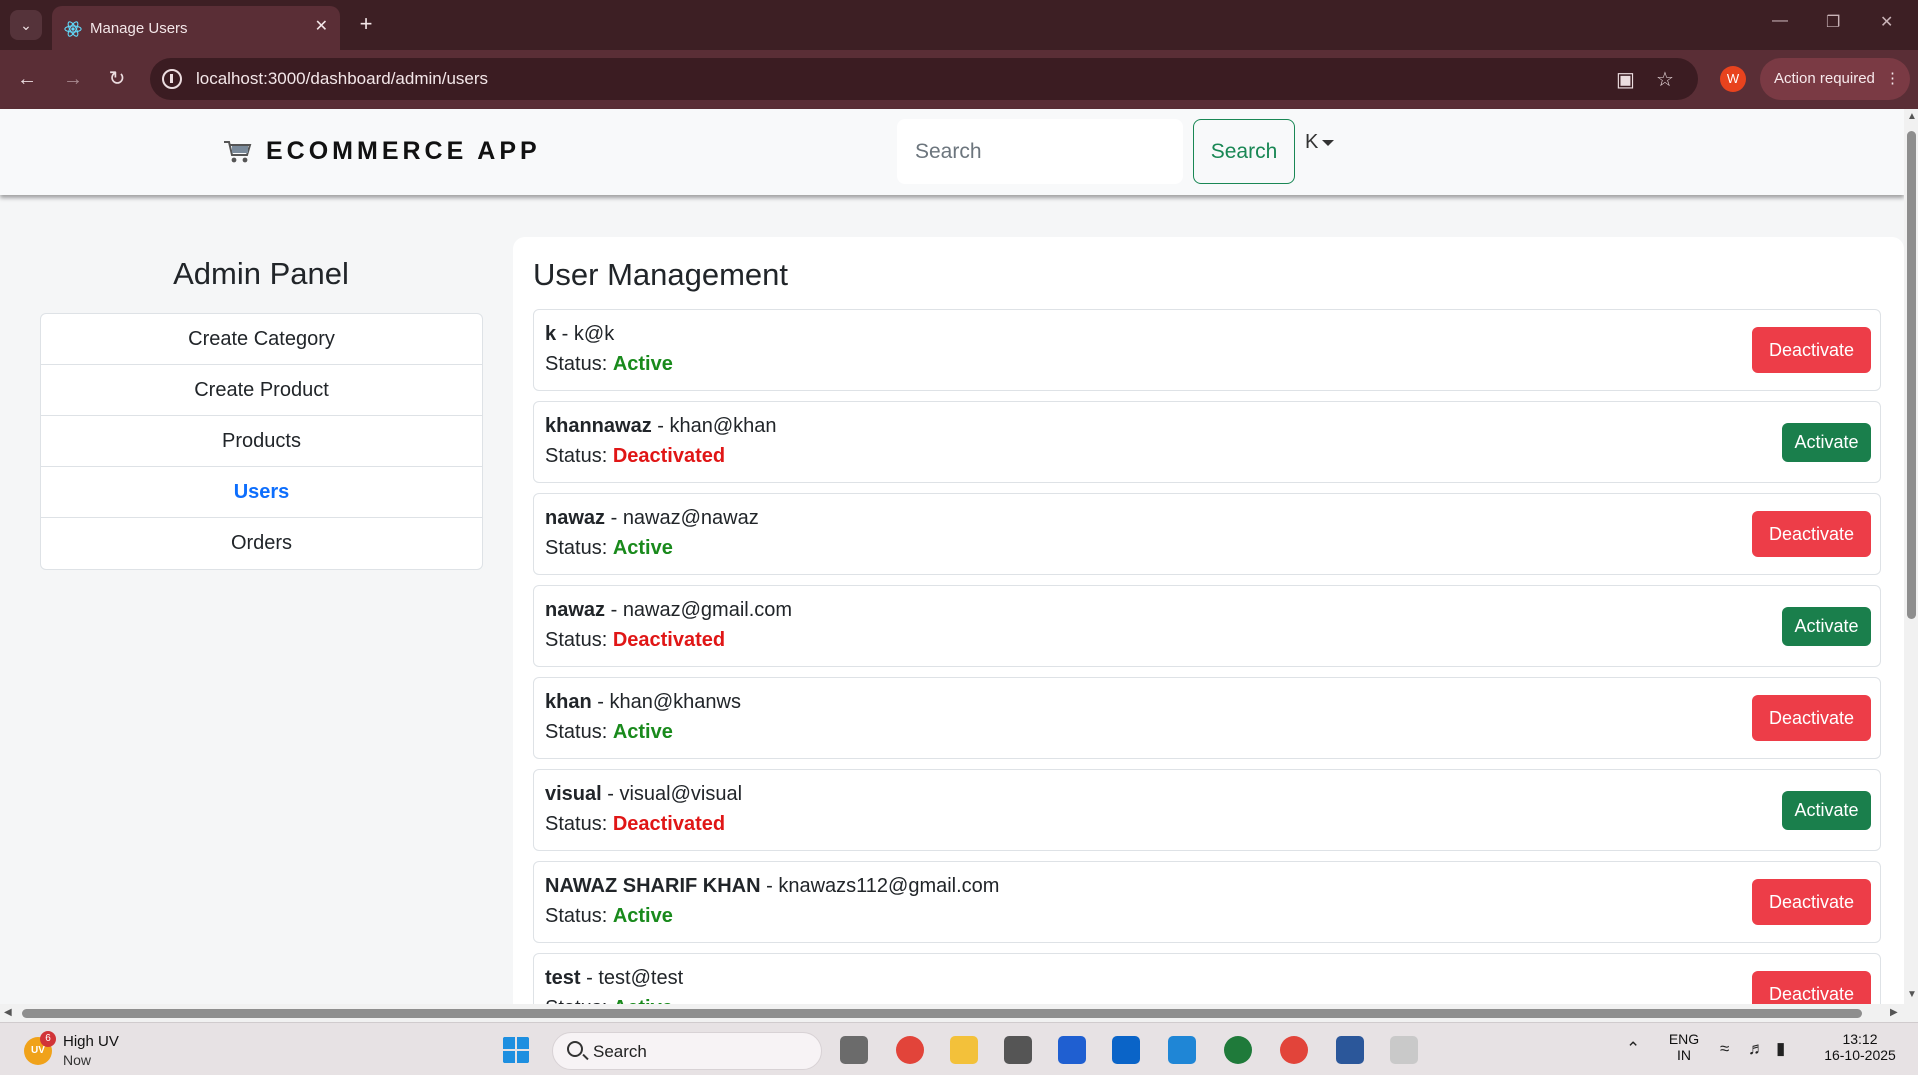 The width and height of the screenshot is (1918, 1075). I want to click on omnibox: localhost:3000/dashboard/admin/users ▣ ☆, so click(924, 79).